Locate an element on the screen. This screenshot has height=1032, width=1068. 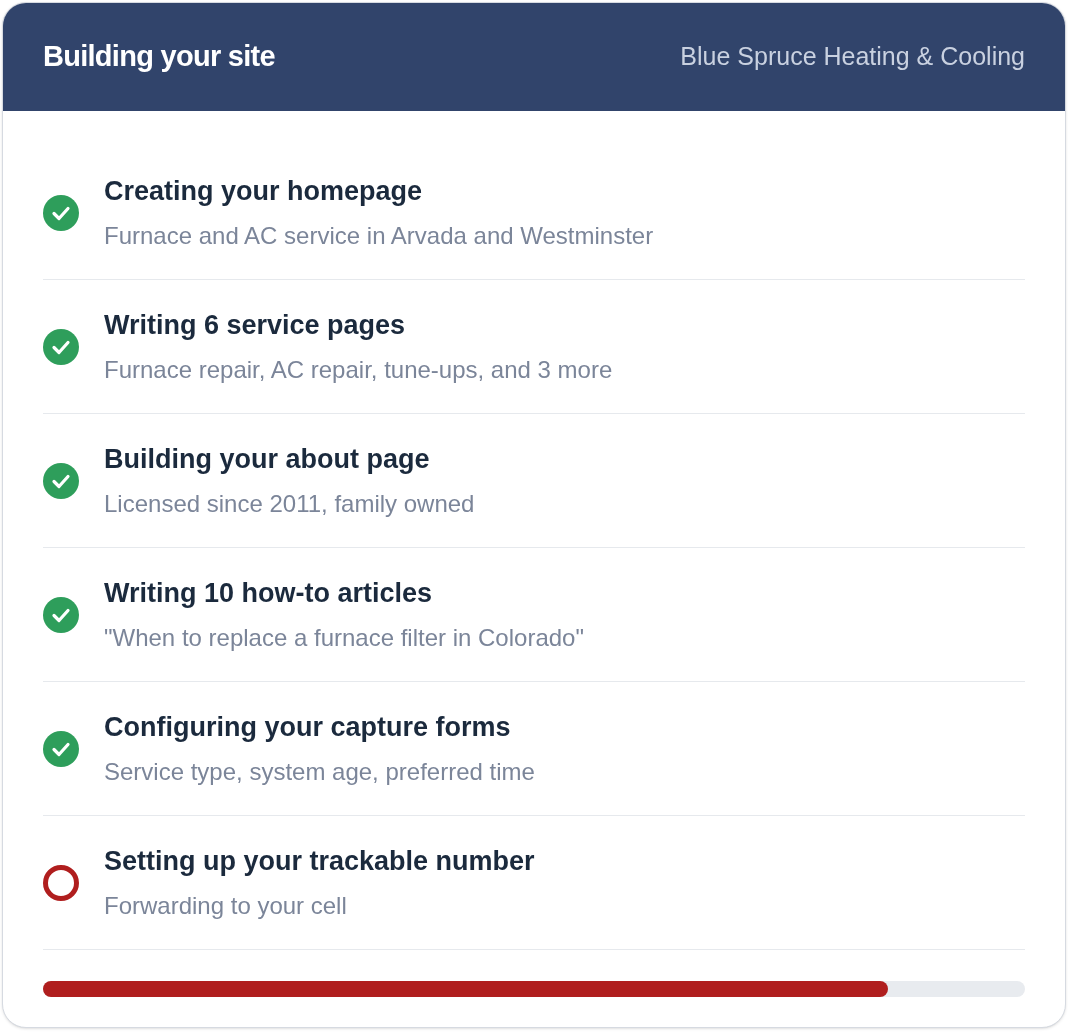
step-detail: Furnace repair, AC repair, tune-ups, and 3 more is located at coordinates (358, 369).